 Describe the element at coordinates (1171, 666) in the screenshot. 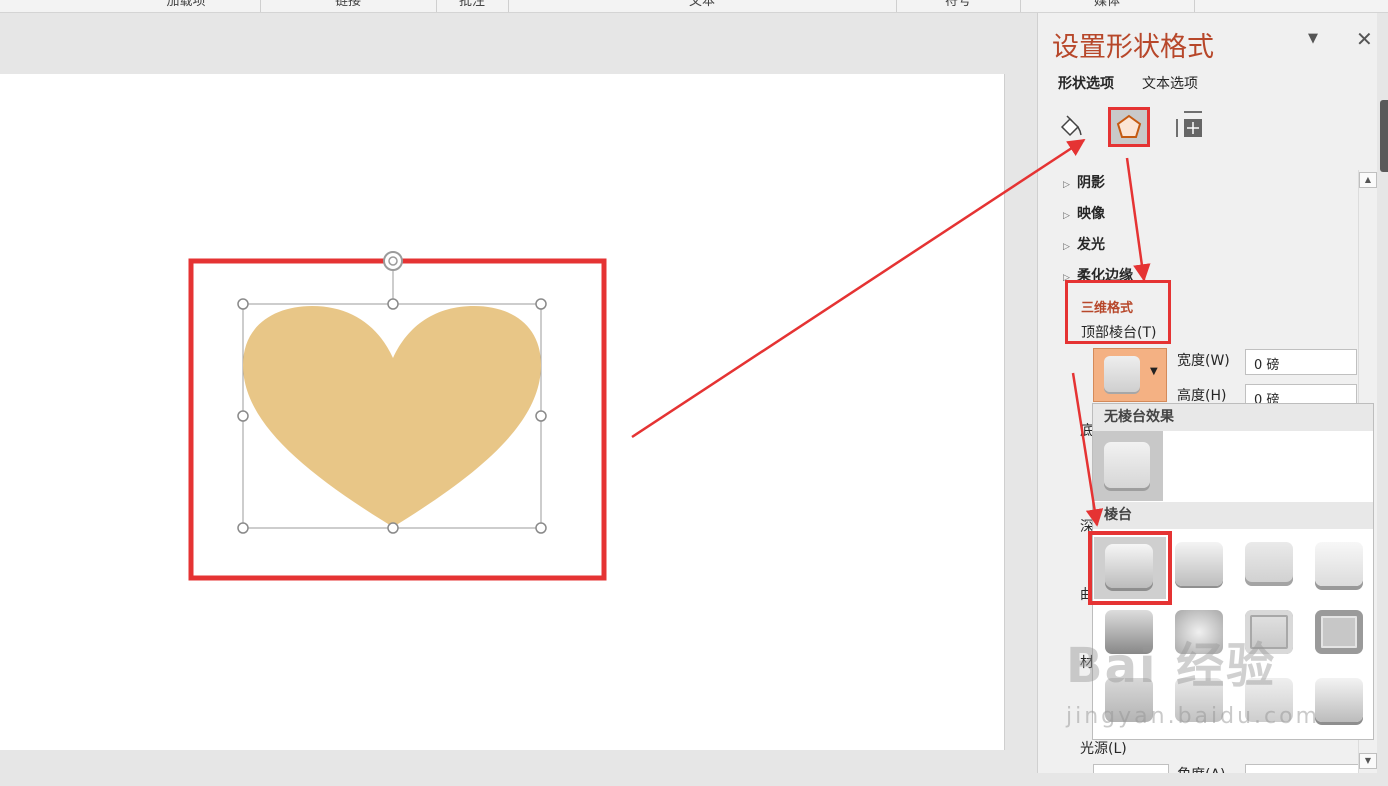

I see `baidu-watermark: Bai 经验` at that location.